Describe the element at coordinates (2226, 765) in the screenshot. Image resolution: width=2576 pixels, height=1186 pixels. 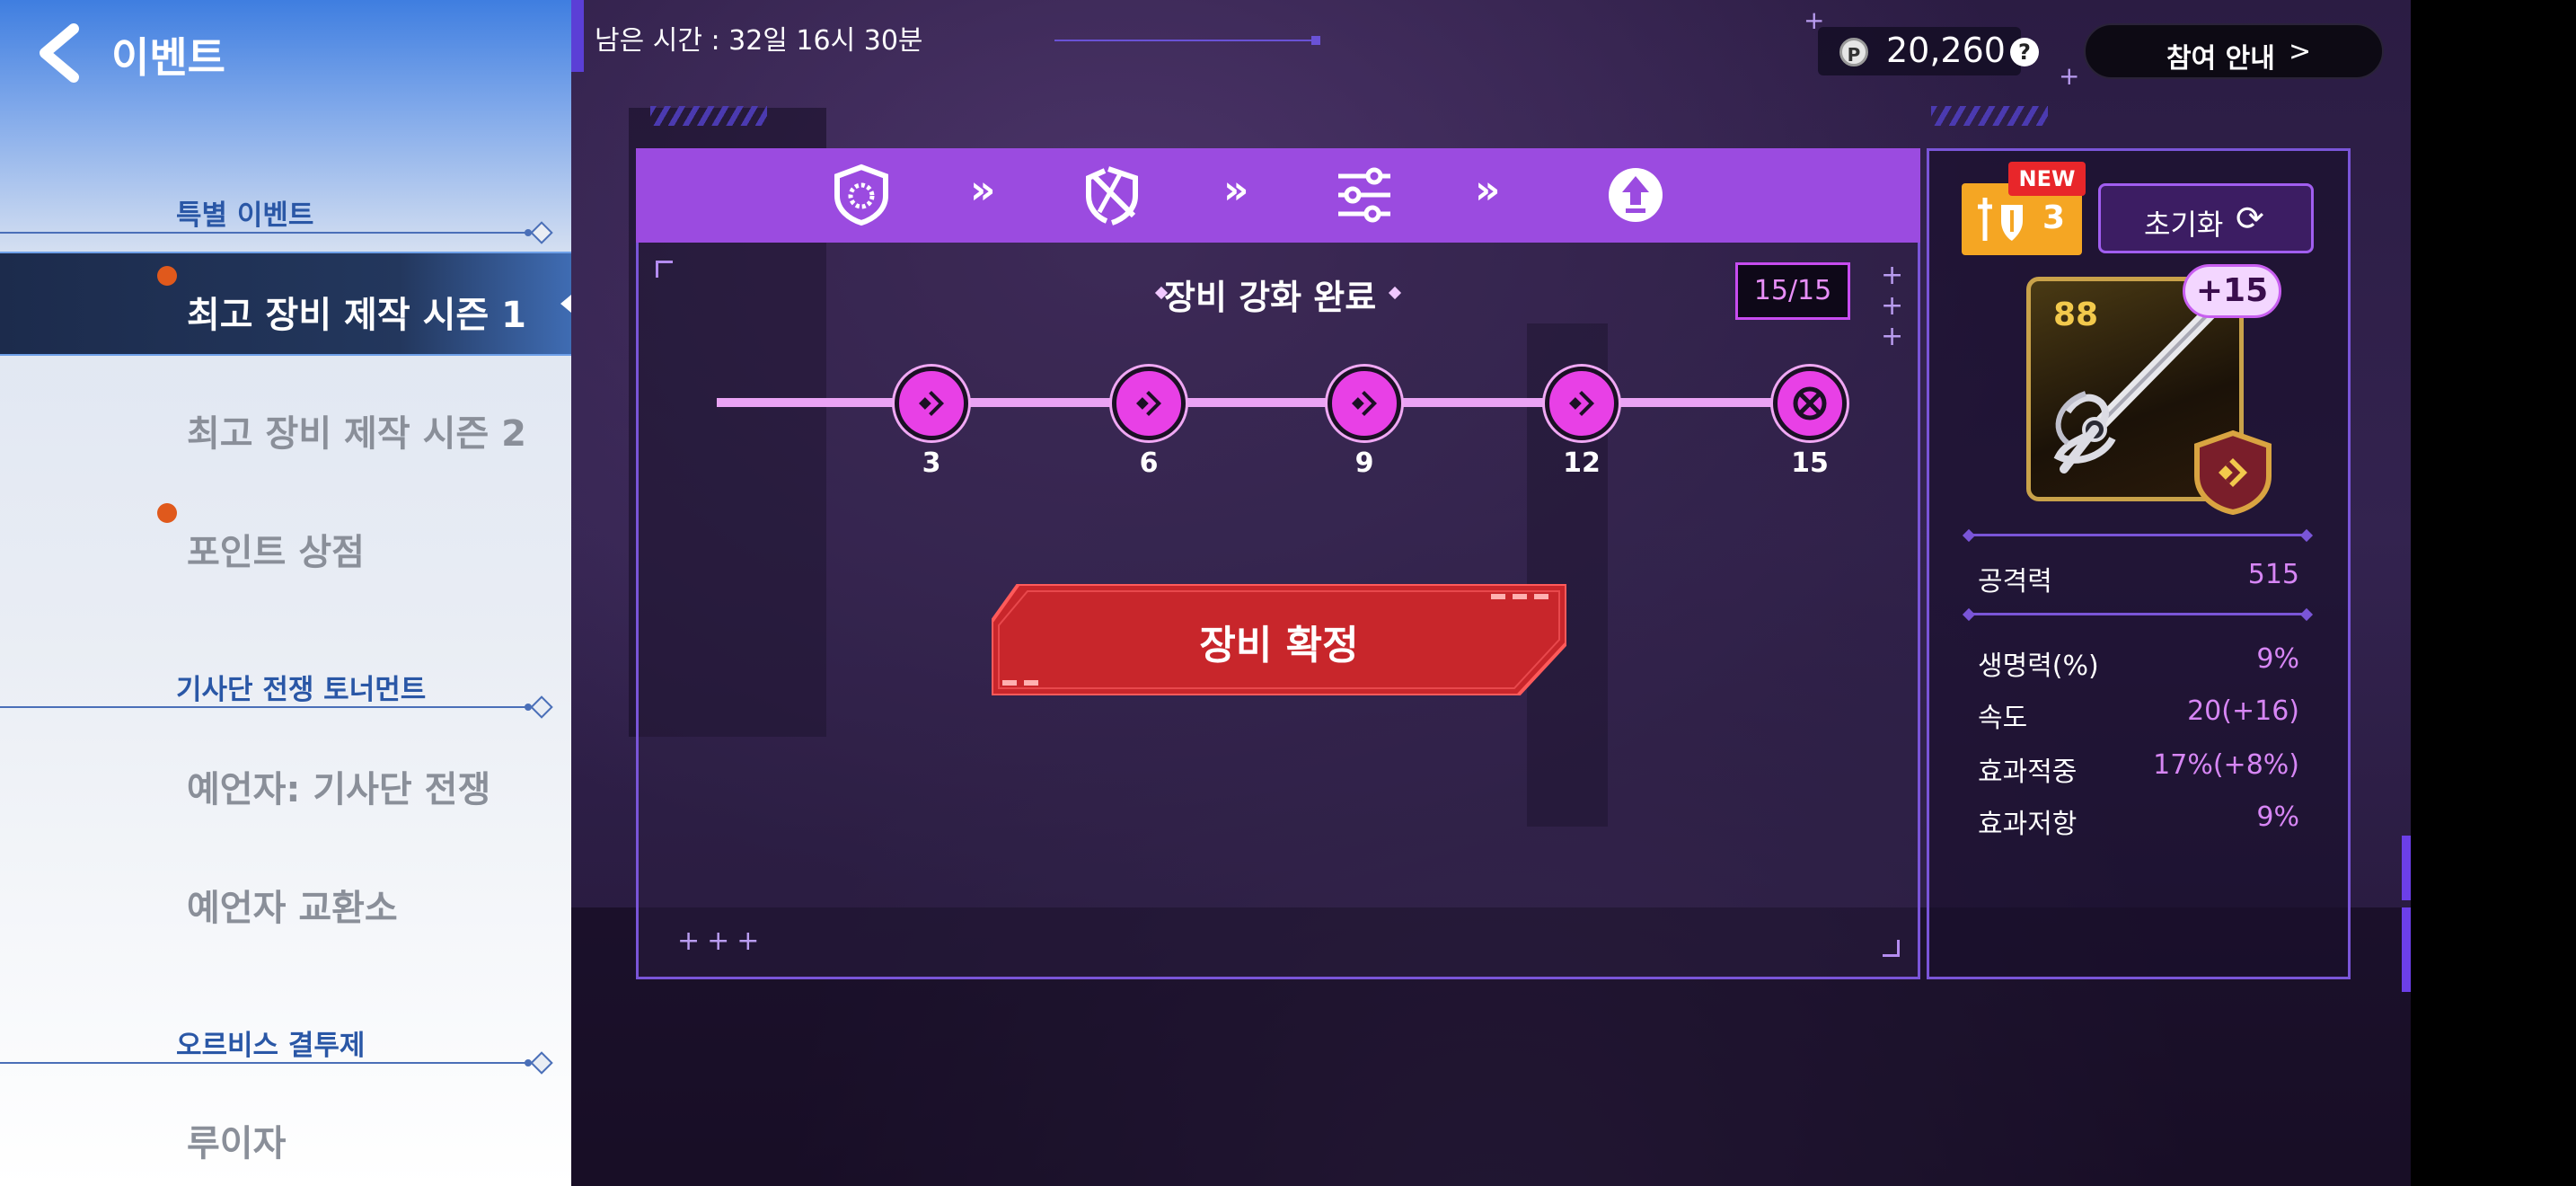
I see `stat-value-effectiveness: 17%(+8%)` at that location.